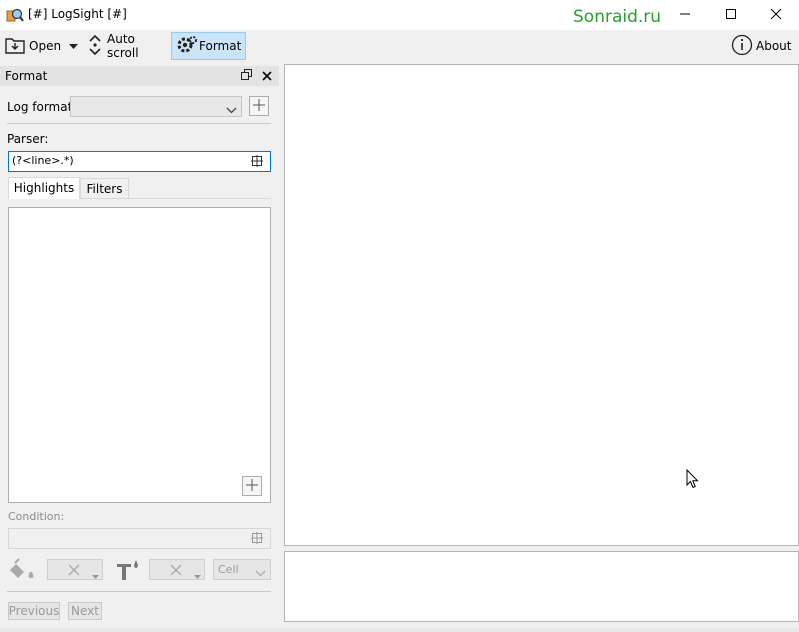 The height and width of the screenshot is (632, 799). I want to click on close-panel-icon, so click(267, 77).